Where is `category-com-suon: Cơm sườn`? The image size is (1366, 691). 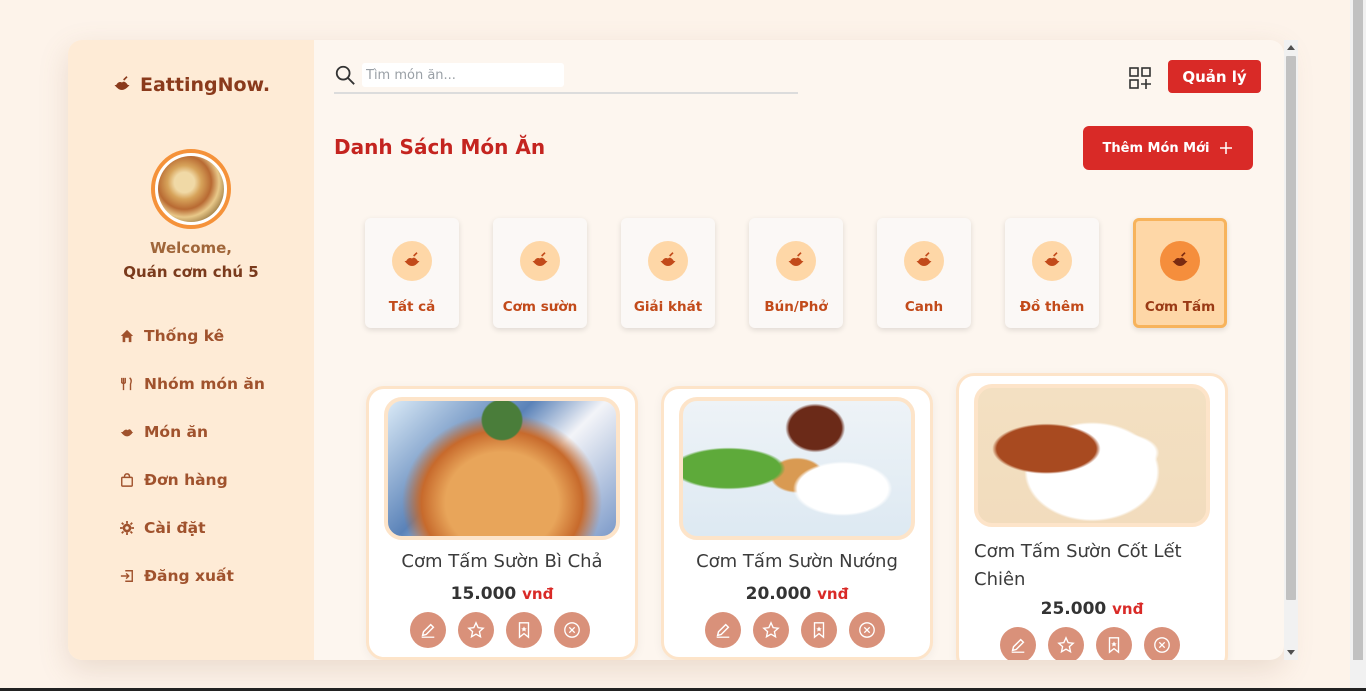 category-com-suon: Cơm sườn is located at coordinates (540, 273).